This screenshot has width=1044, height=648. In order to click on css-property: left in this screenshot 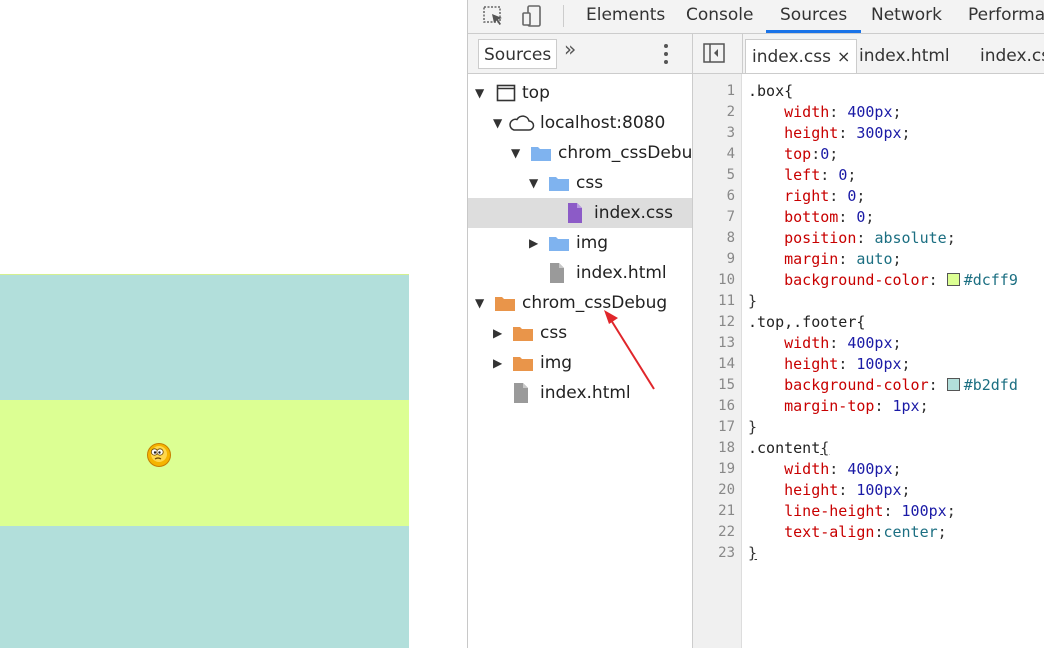, I will do `click(802, 175)`.